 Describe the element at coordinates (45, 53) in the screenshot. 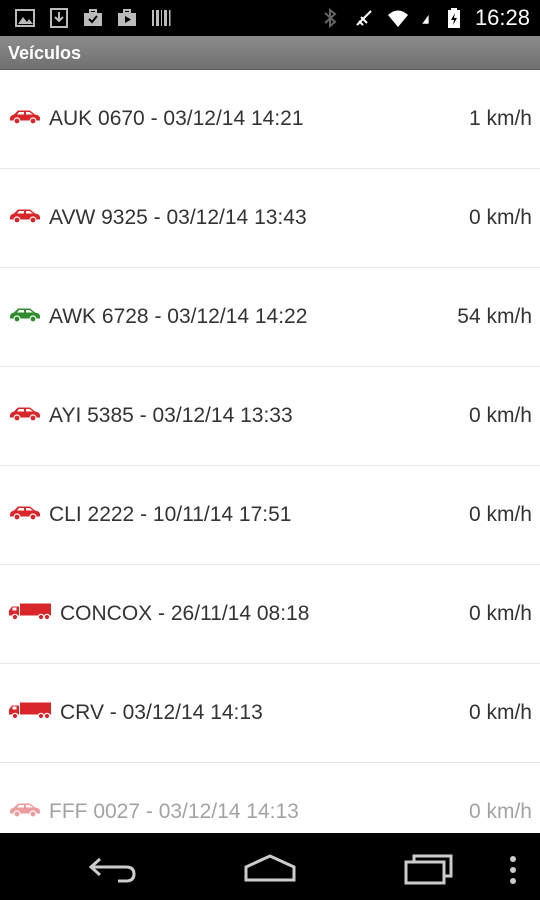

I see `page-title: Veículos` at that location.